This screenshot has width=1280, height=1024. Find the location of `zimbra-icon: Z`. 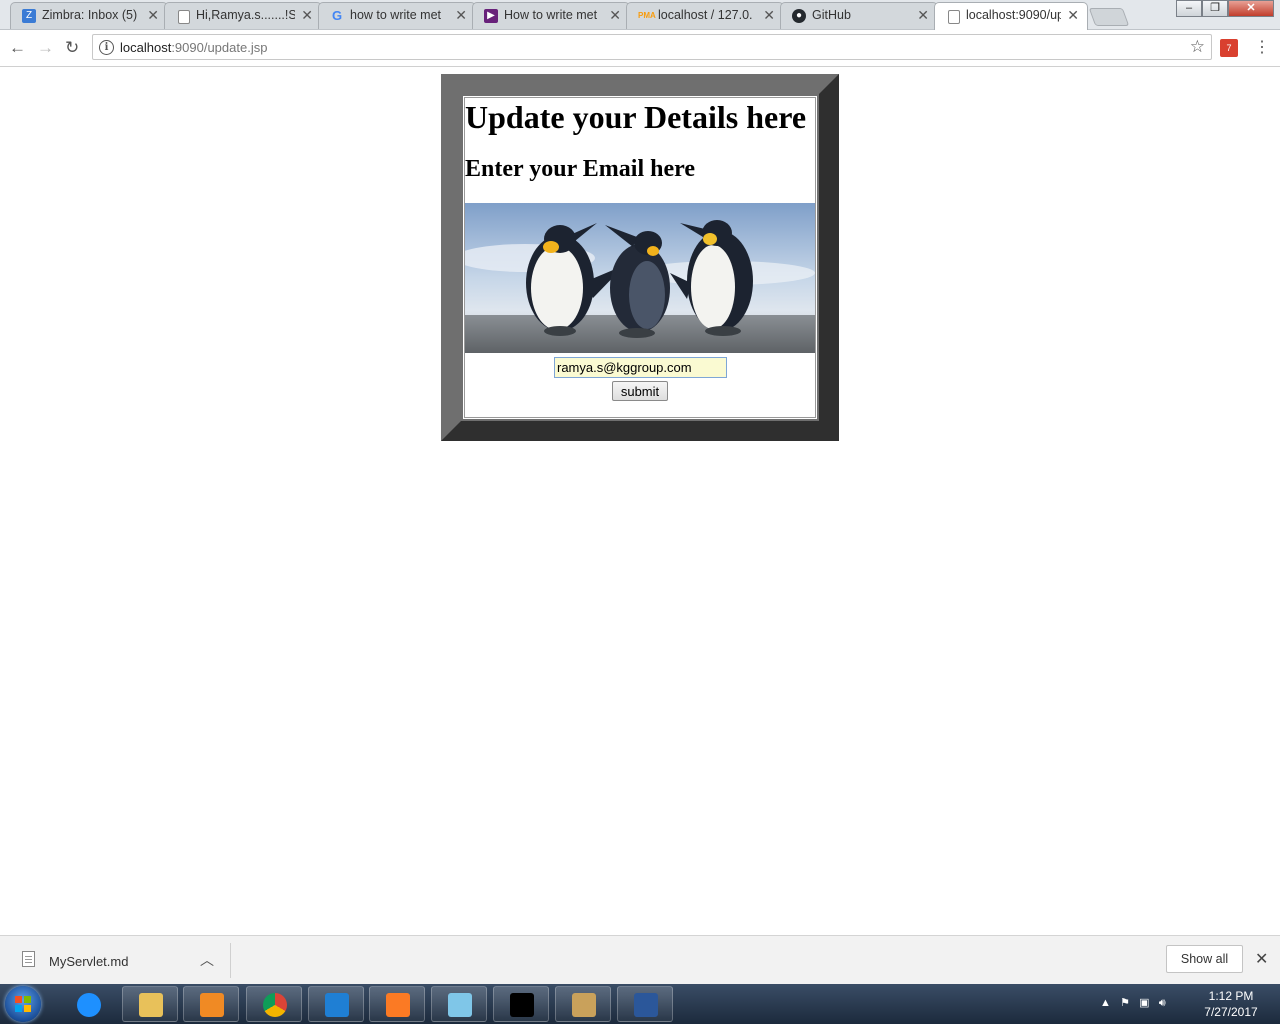

zimbra-icon: Z is located at coordinates (29, 16).